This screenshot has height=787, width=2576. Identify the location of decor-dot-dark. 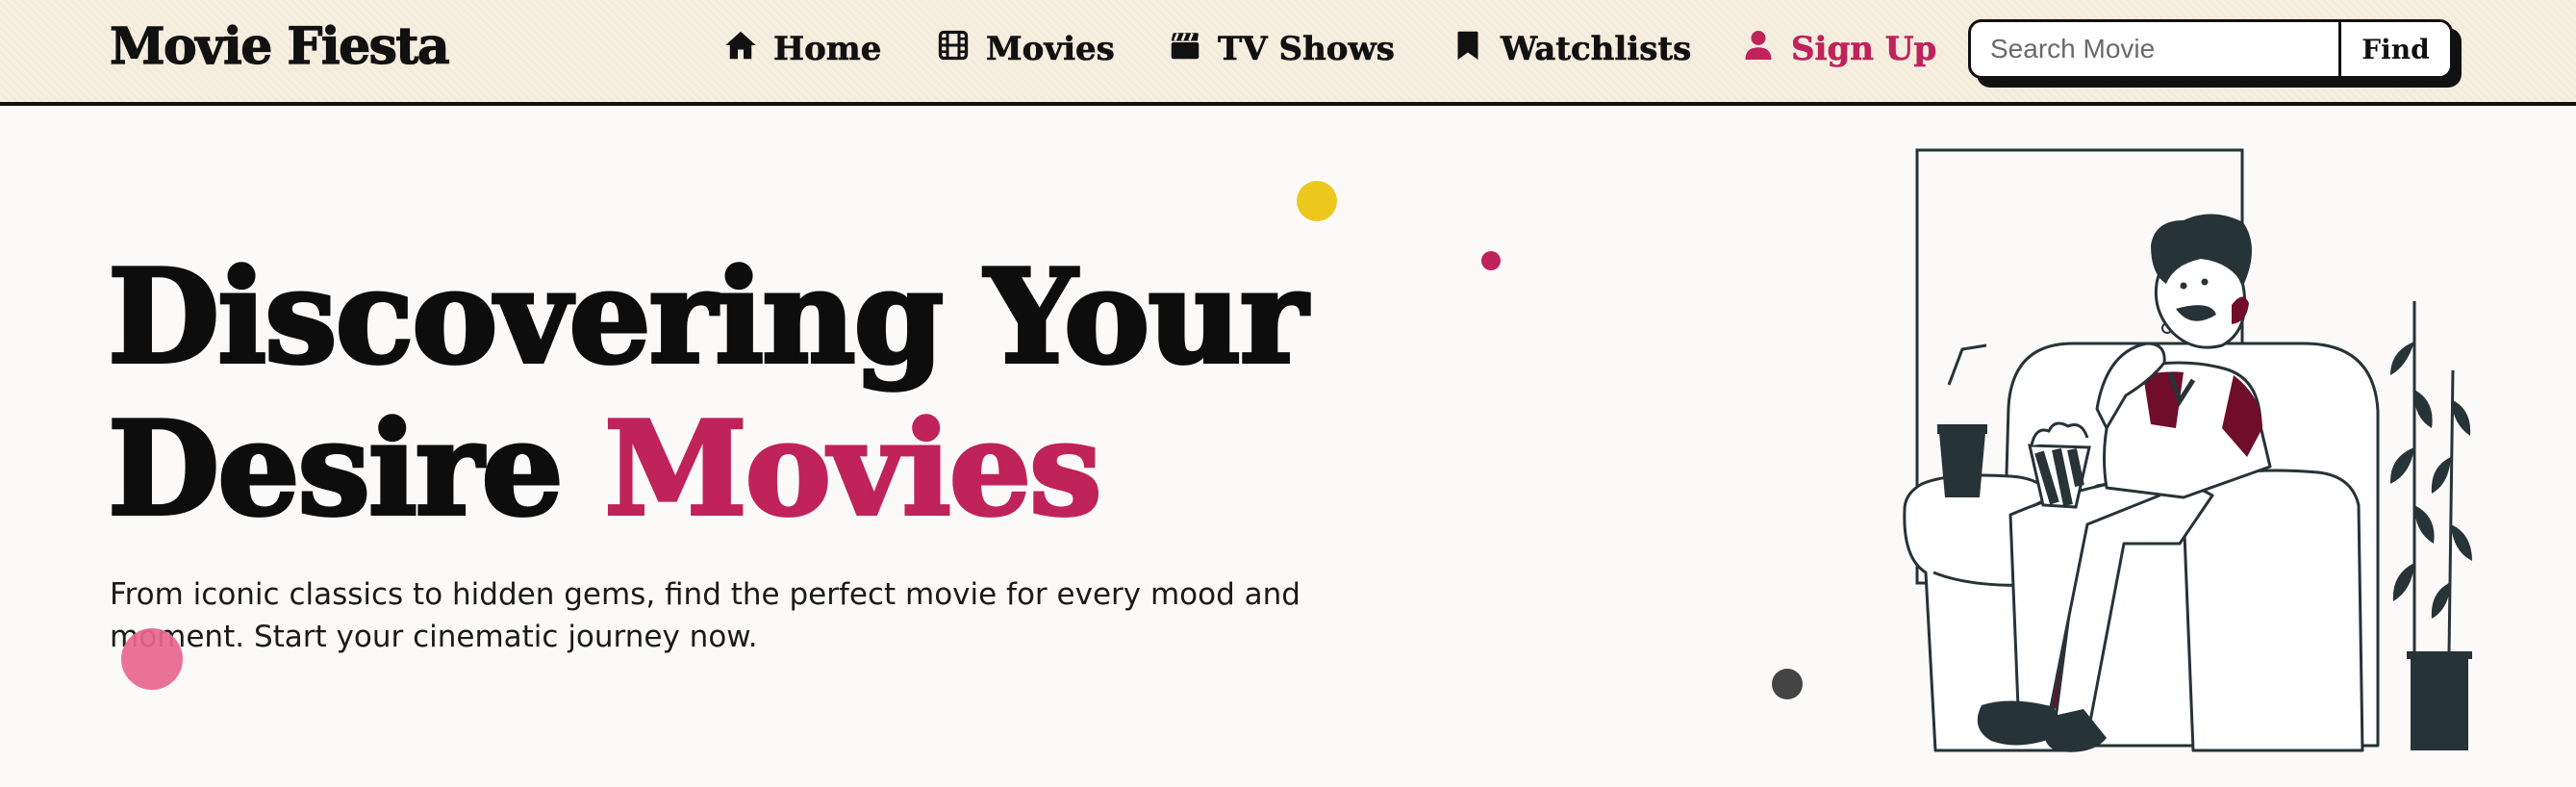
(1788, 684).